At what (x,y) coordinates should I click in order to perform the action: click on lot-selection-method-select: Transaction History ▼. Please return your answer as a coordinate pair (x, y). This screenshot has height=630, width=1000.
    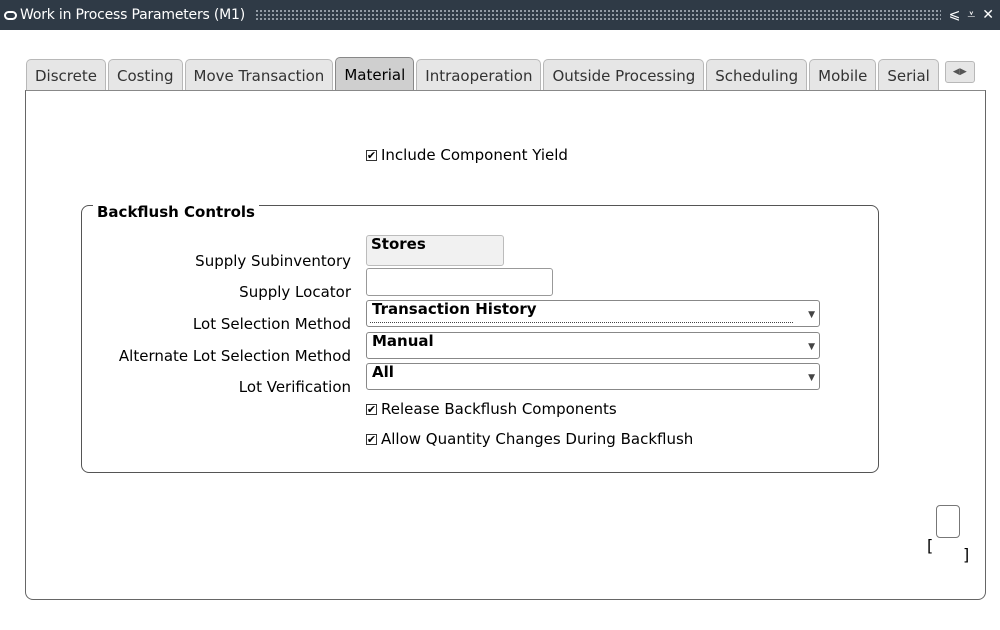
    Looking at the image, I should click on (593, 313).